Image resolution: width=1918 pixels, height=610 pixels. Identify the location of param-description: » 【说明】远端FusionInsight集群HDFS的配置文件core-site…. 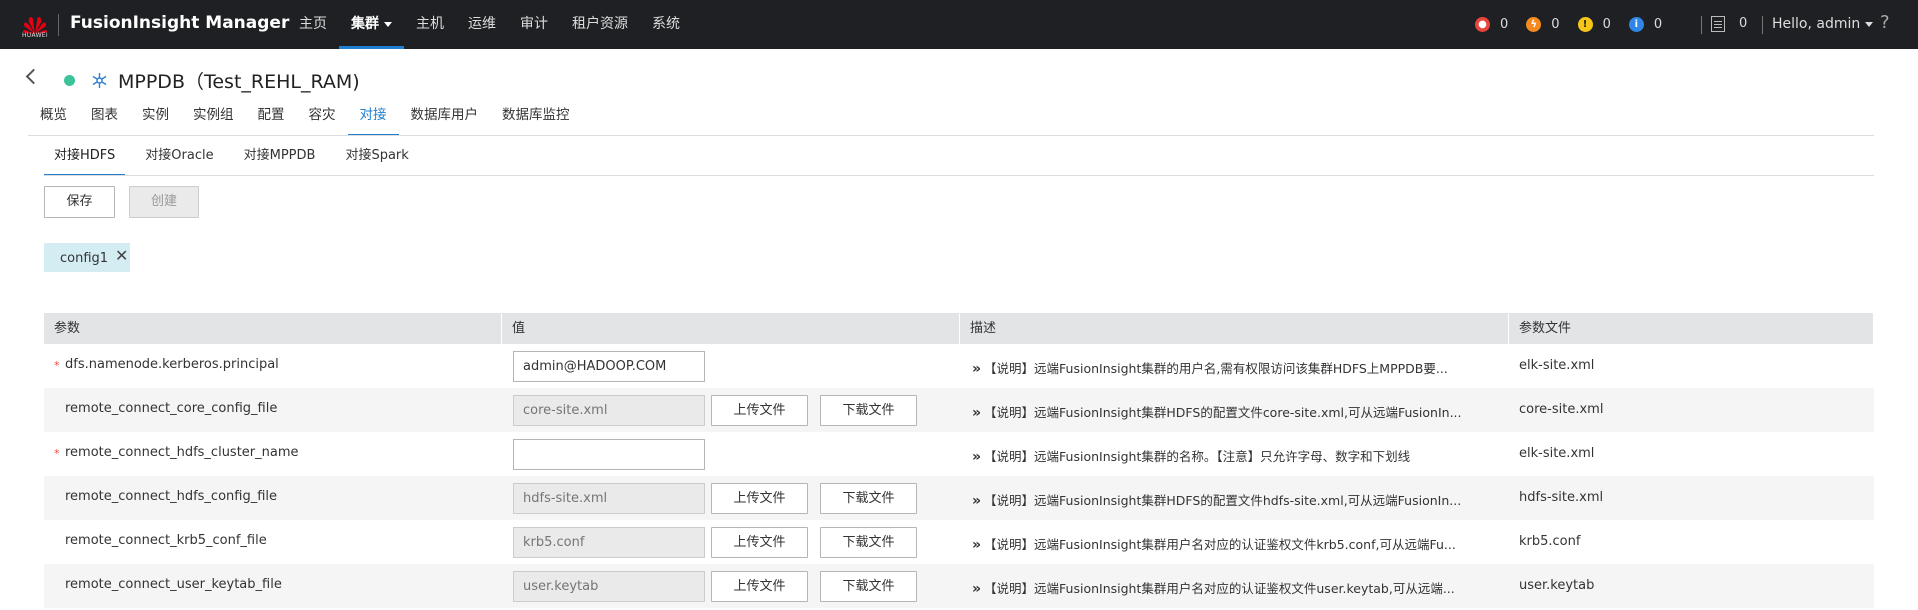
(1236, 411).